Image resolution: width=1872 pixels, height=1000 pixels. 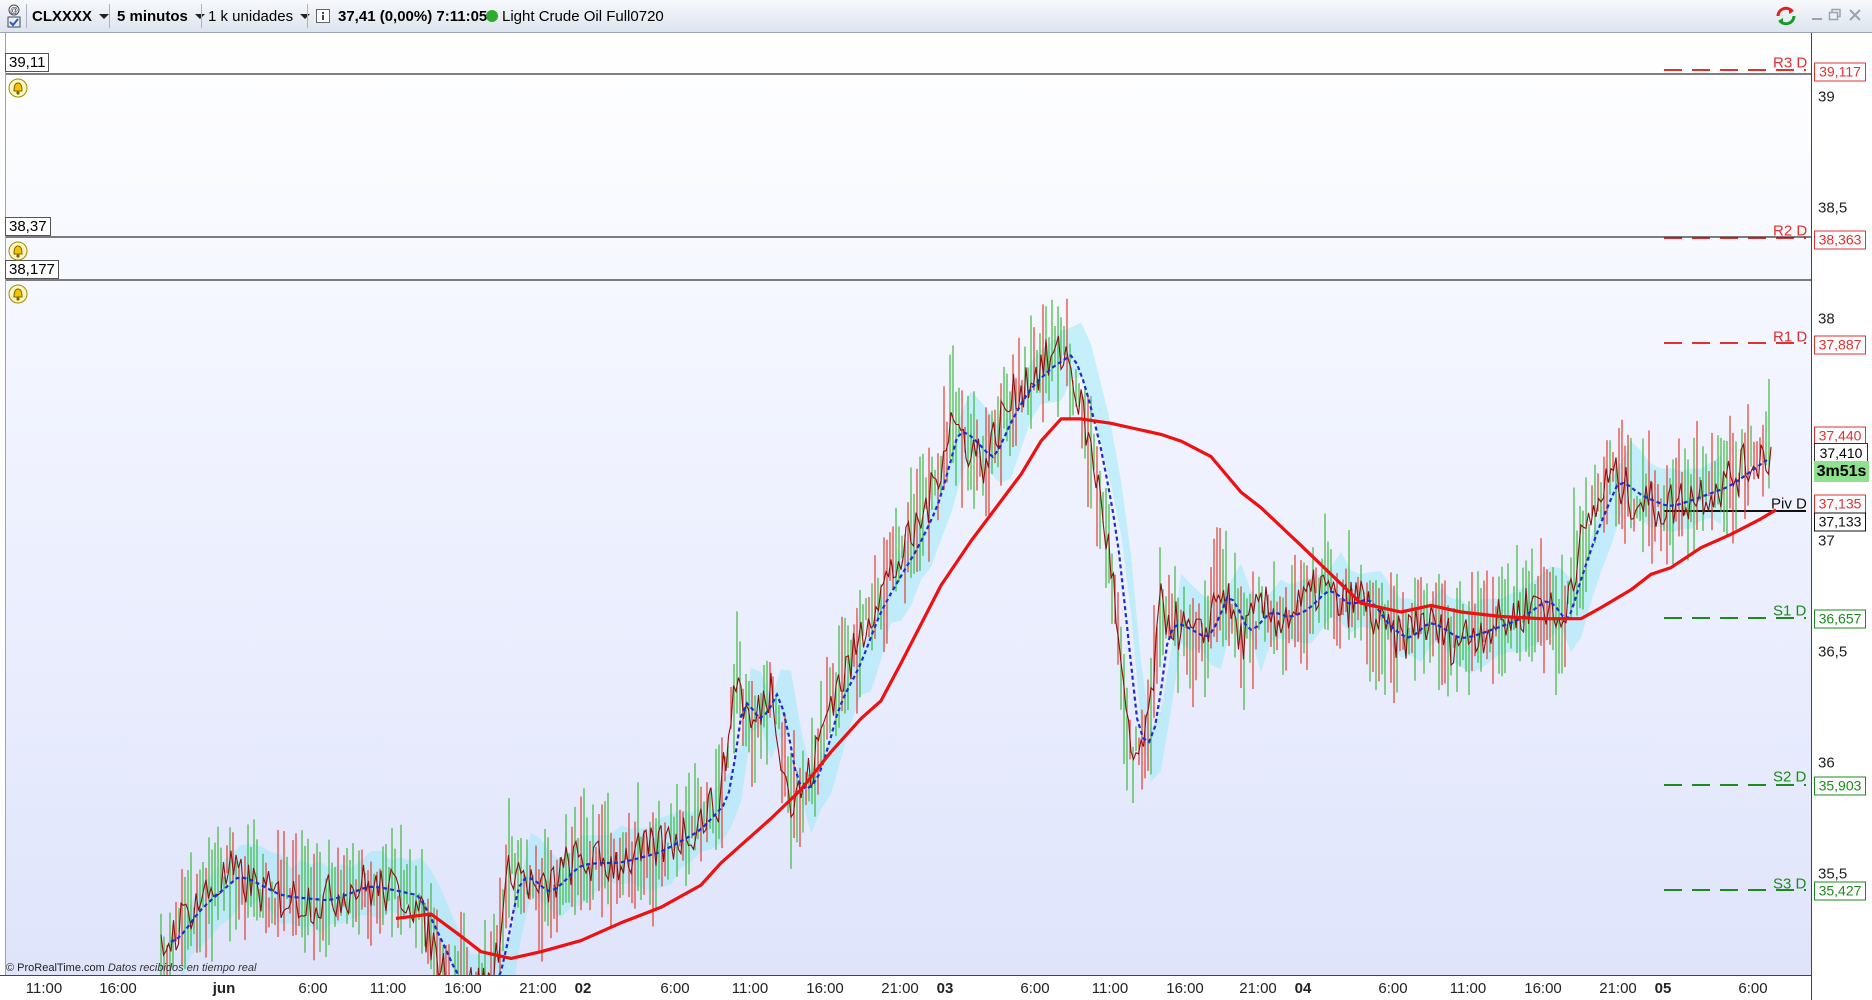 I want to click on symbol-label: CLXXXX, so click(x=62, y=16).